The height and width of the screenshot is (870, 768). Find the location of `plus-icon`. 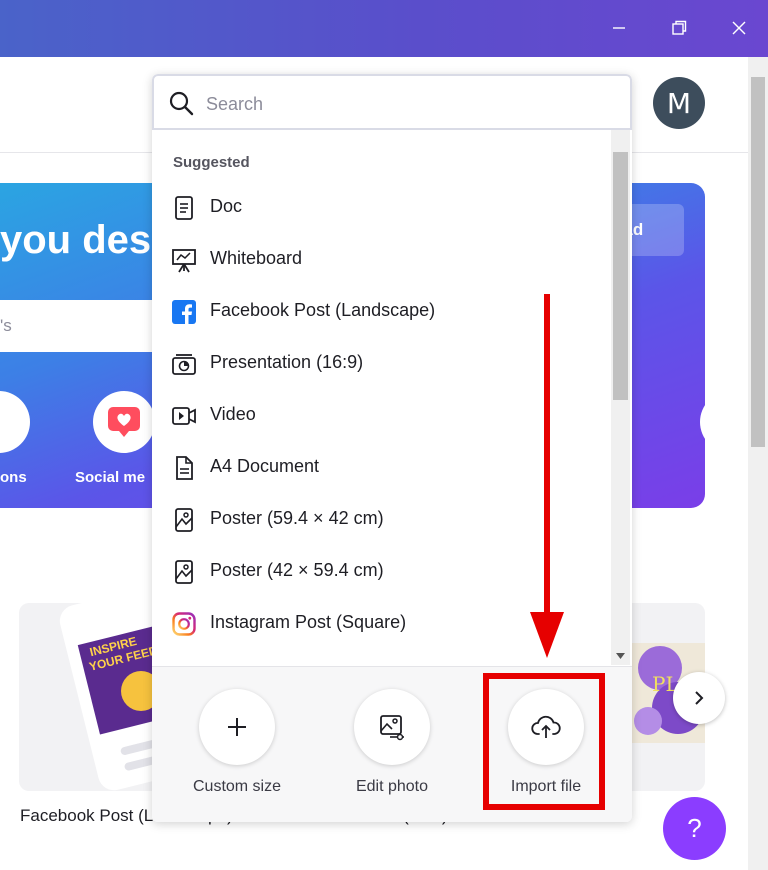

plus-icon is located at coordinates (237, 727).